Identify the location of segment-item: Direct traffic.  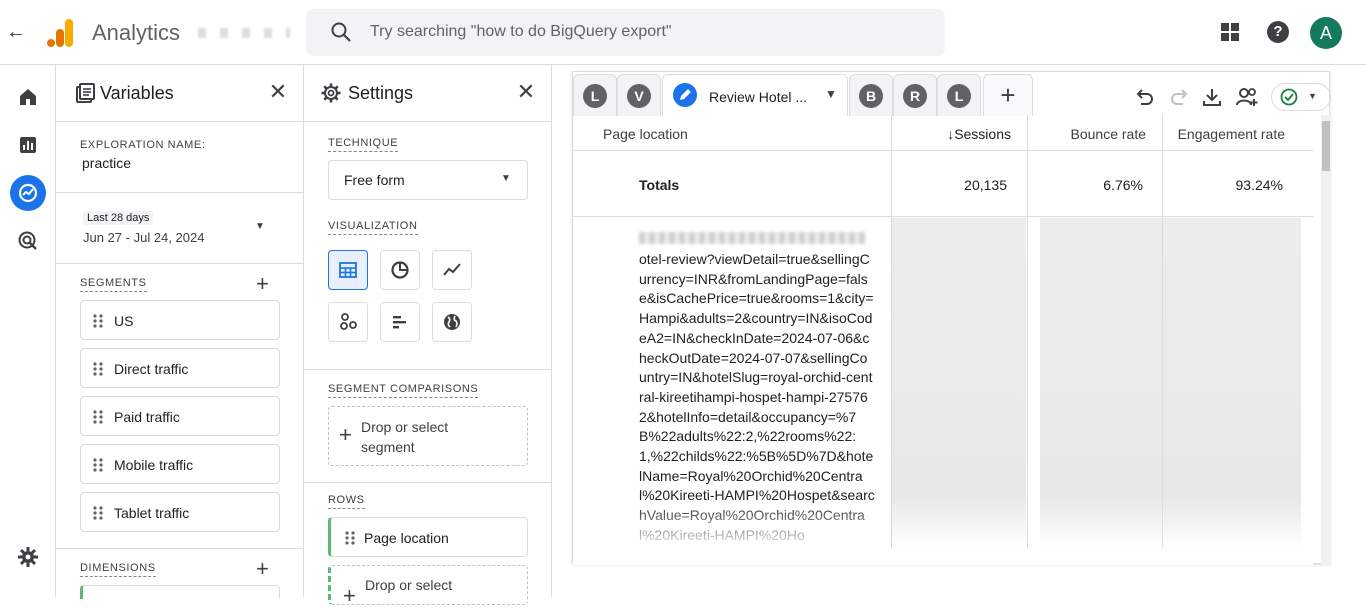
(180, 368).